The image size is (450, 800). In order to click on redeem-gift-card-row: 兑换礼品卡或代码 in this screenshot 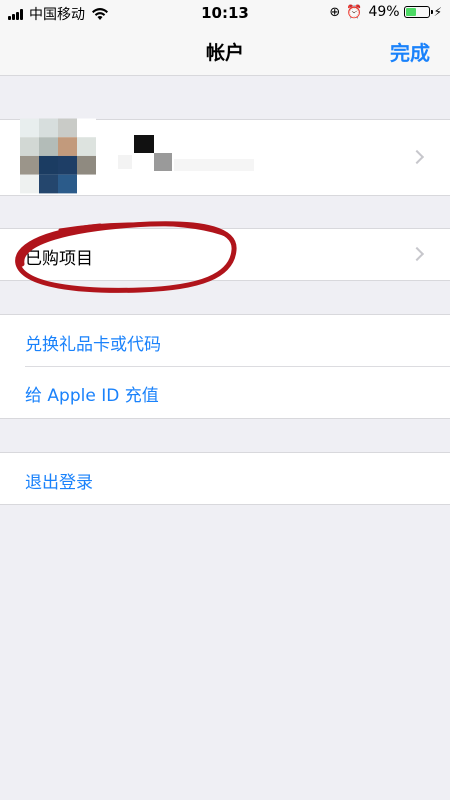, I will do `click(225, 340)`.